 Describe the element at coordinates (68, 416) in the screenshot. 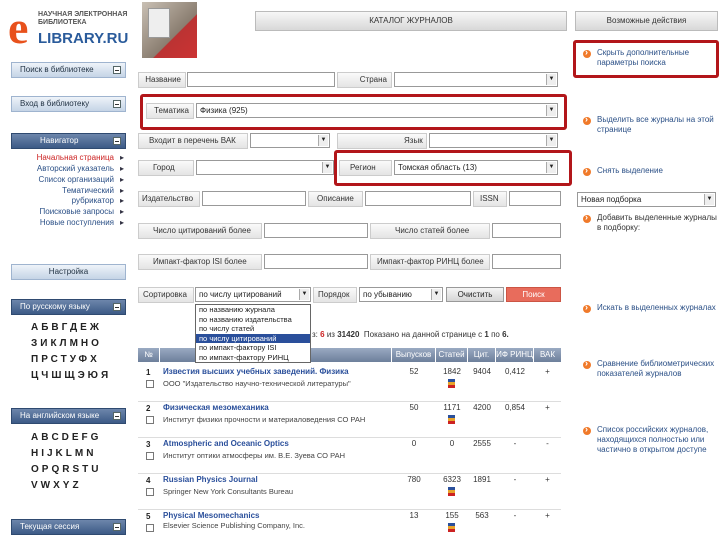

I see `sidebar-en-letters: На английском языке` at that location.